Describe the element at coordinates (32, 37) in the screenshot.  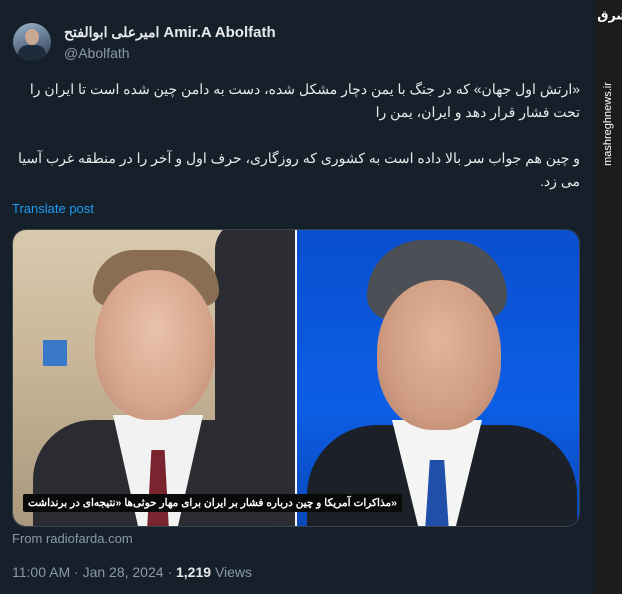
I see `avatar-head` at that location.